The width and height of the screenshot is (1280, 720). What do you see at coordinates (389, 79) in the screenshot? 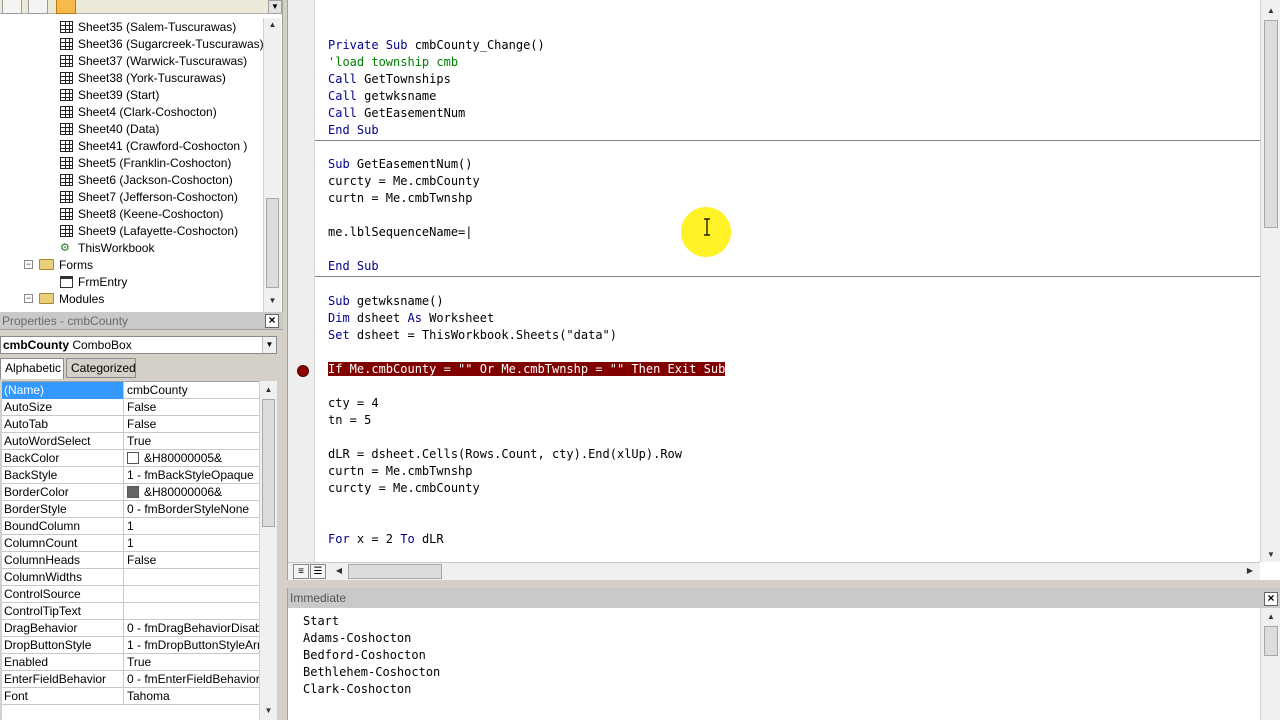
I see `code-line: Call GetTownships` at bounding box center [389, 79].